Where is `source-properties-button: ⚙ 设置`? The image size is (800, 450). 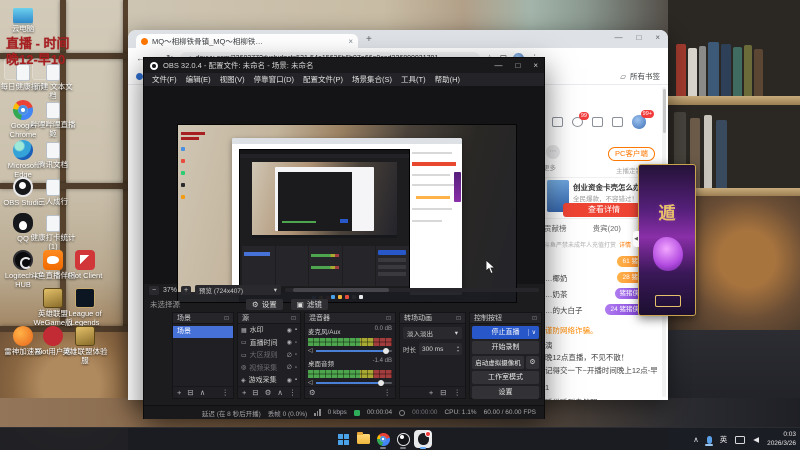 source-properties-button: ⚙ 设置 is located at coordinates (264, 304).